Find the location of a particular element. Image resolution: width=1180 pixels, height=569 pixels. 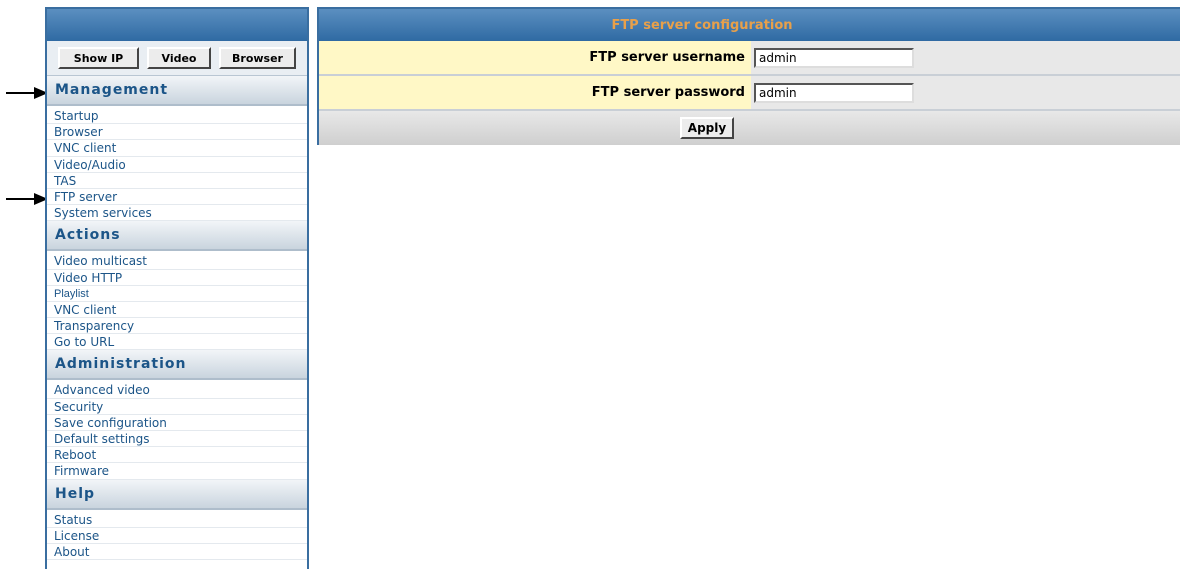

menu-item-startup: Startup is located at coordinates (177, 116).